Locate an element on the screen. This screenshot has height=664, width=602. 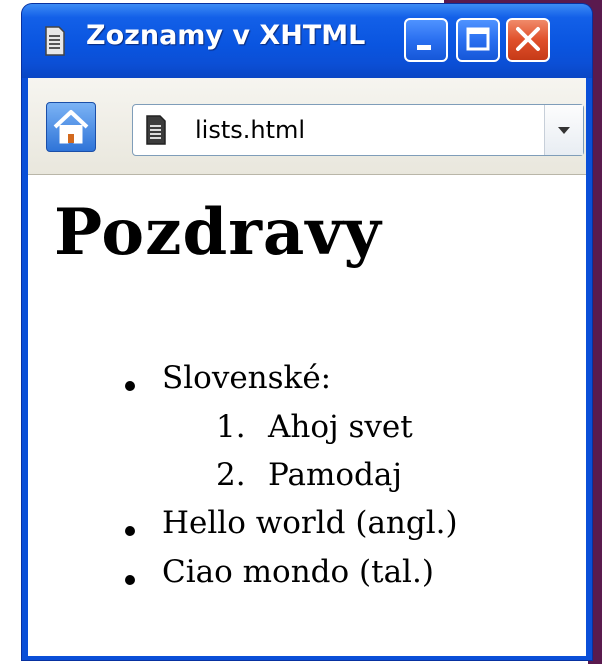
window-title: Zoznamy v XHTML is located at coordinates (226, 35).